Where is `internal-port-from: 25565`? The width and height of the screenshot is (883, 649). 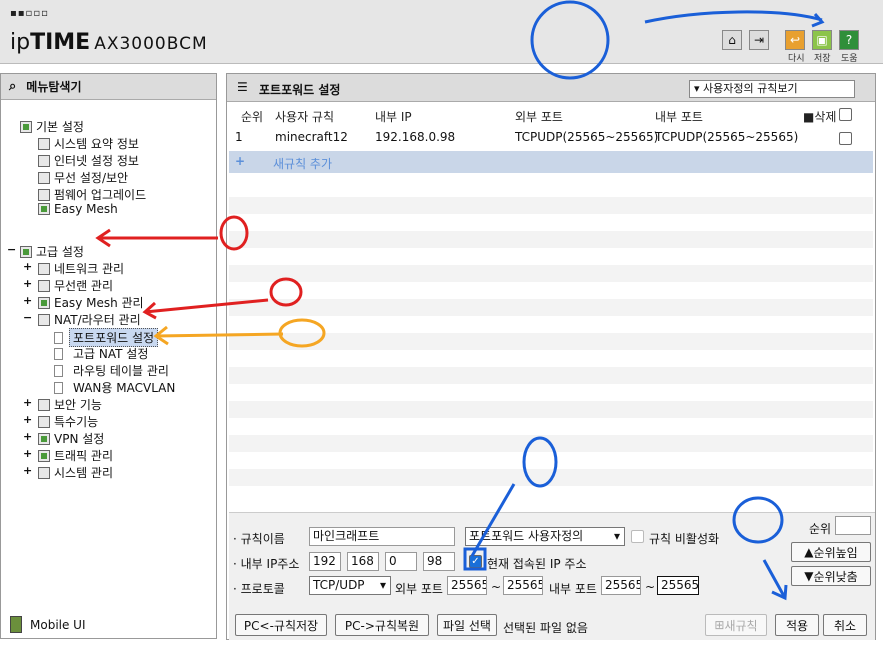
internal-port-from: 25565 is located at coordinates (621, 585).